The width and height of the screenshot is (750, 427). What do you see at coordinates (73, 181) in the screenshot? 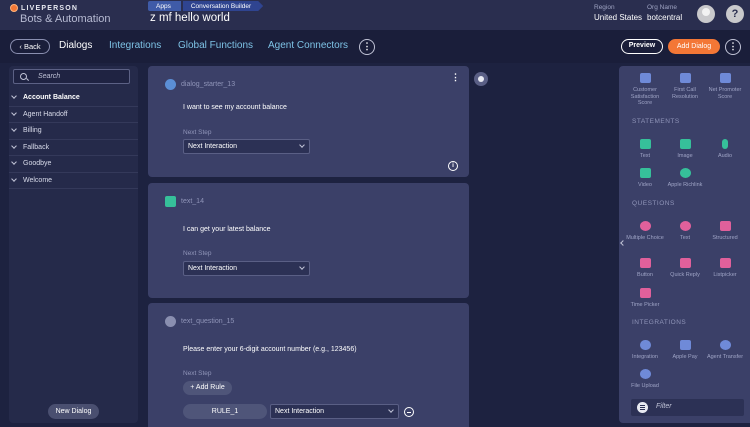
I see `dialog-item-welcome: Welcome` at bounding box center [73, 181].